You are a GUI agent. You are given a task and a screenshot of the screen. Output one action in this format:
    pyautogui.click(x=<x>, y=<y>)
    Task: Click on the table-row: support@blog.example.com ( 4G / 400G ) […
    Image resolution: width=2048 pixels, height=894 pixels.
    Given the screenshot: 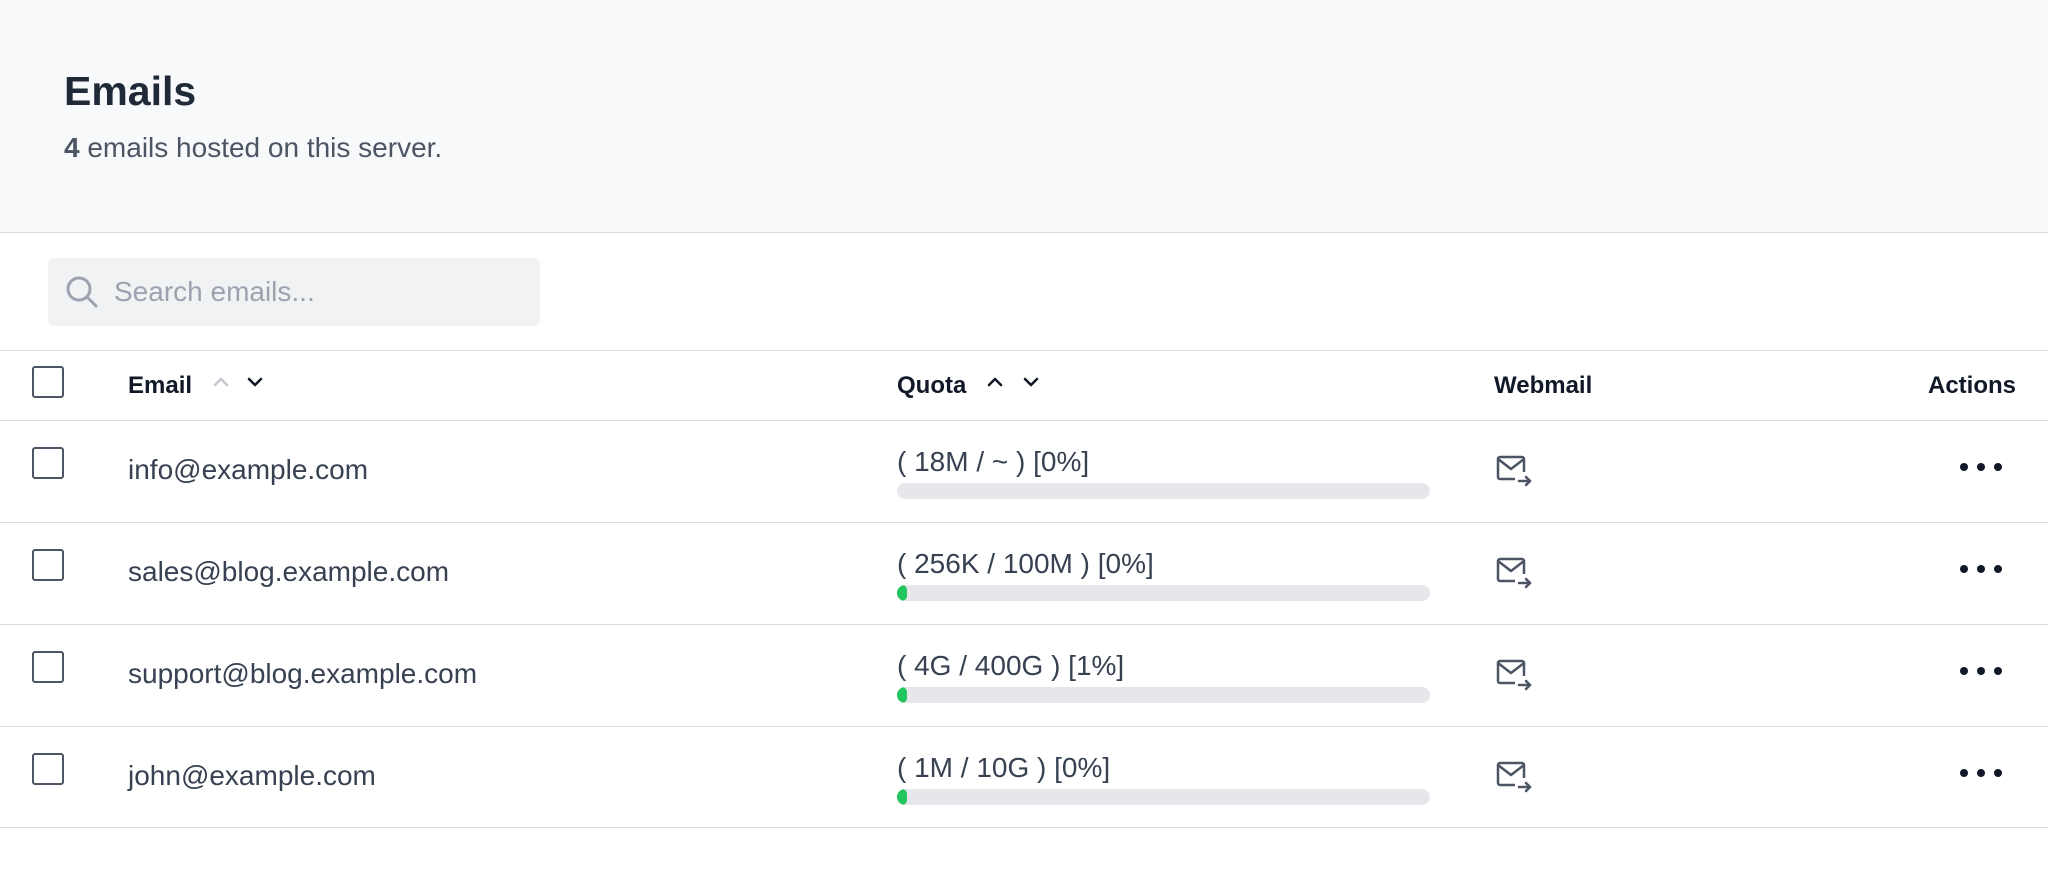 What is the action you would take?
    pyautogui.click(x=1024, y=675)
    